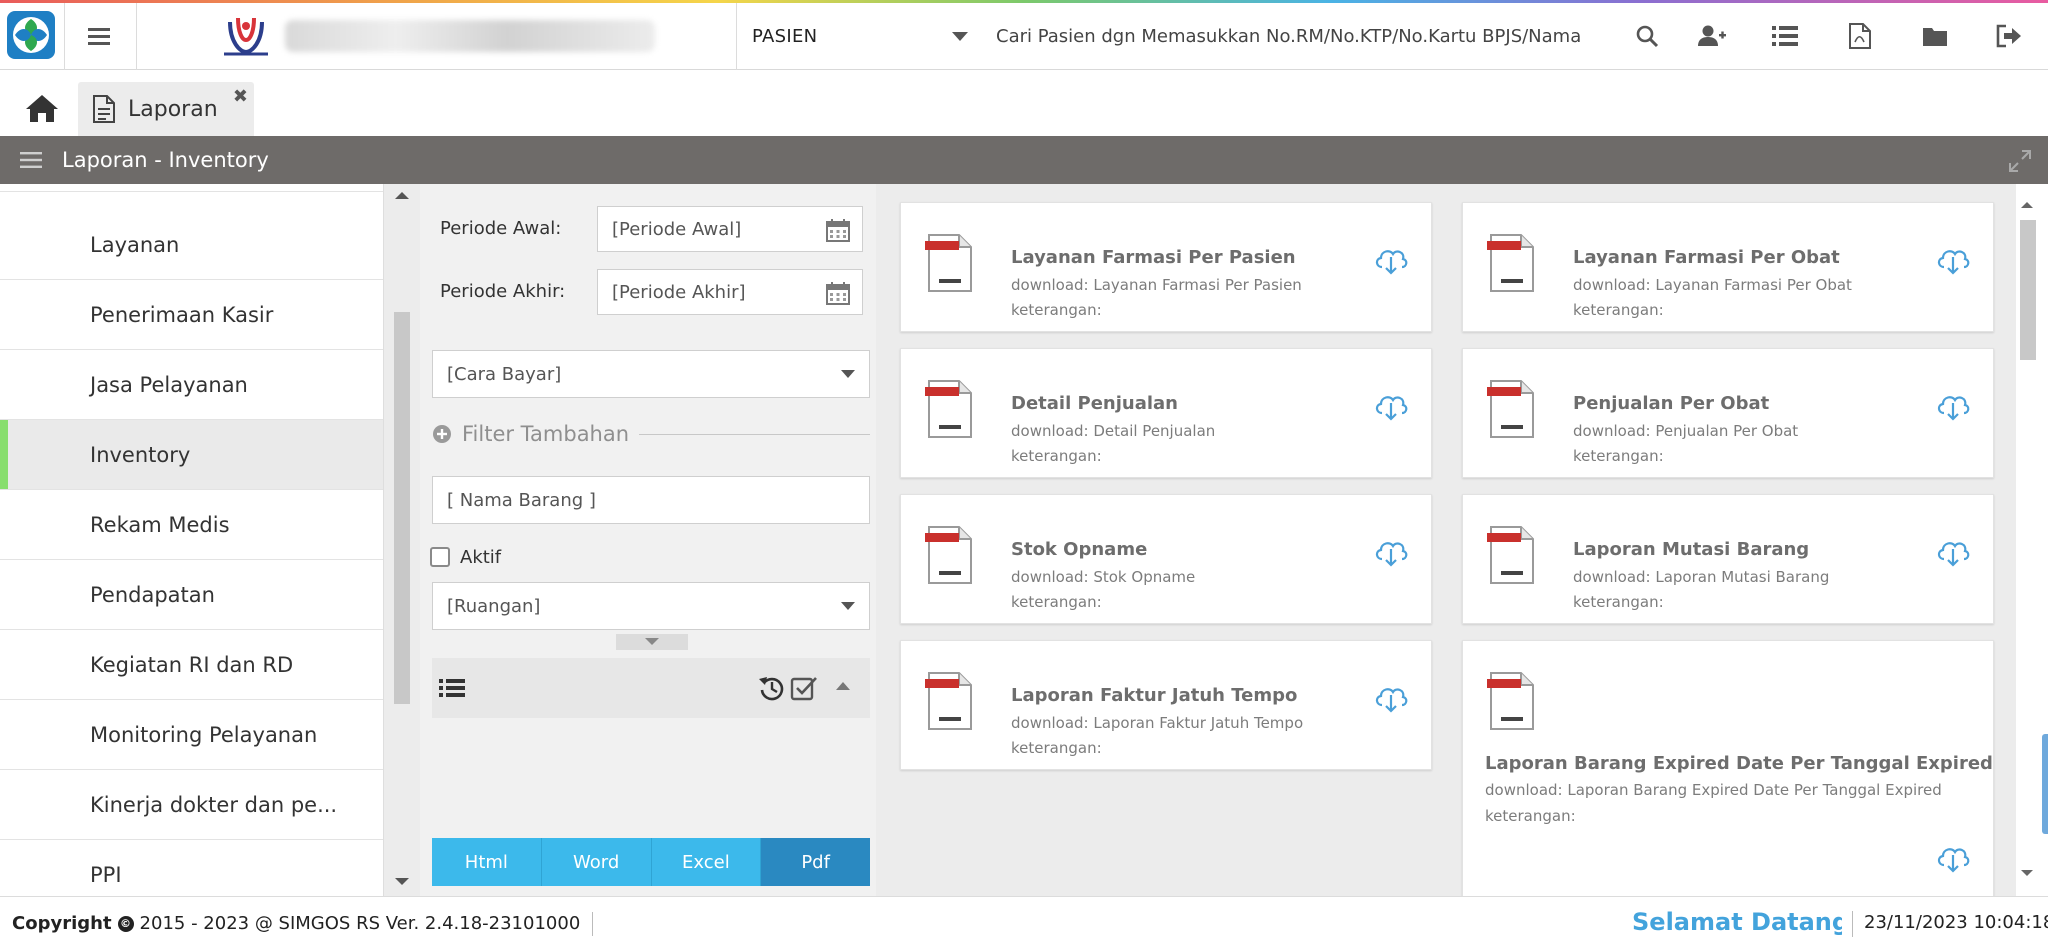  I want to click on hospital-name, so click(470, 36).